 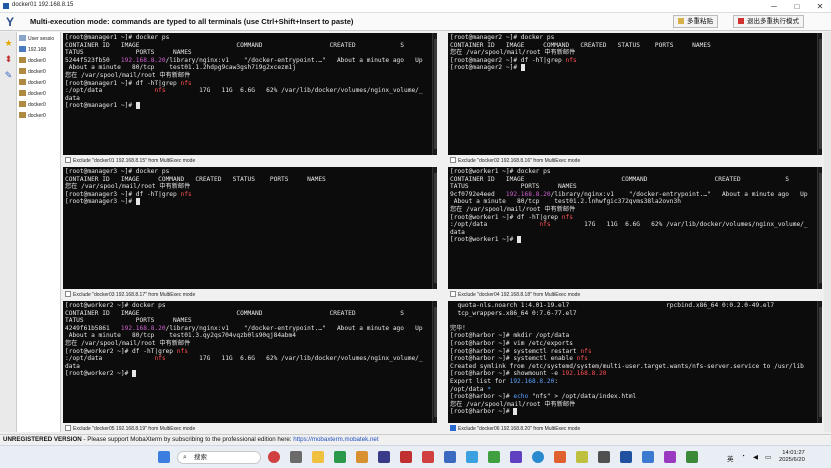 I want to click on clock: 14:01:27 2025/6/20, so click(x=792, y=457).